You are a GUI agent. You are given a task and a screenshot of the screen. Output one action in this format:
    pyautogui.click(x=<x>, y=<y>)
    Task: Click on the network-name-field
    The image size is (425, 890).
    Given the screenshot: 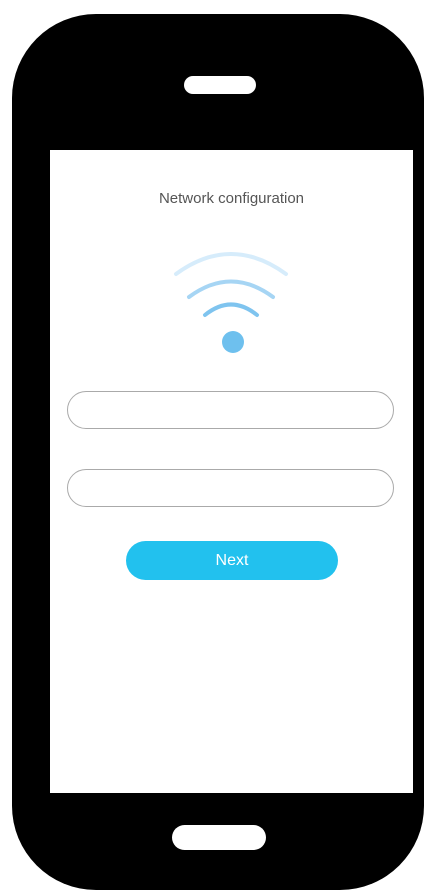 What is the action you would take?
    pyautogui.click(x=230, y=410)
    